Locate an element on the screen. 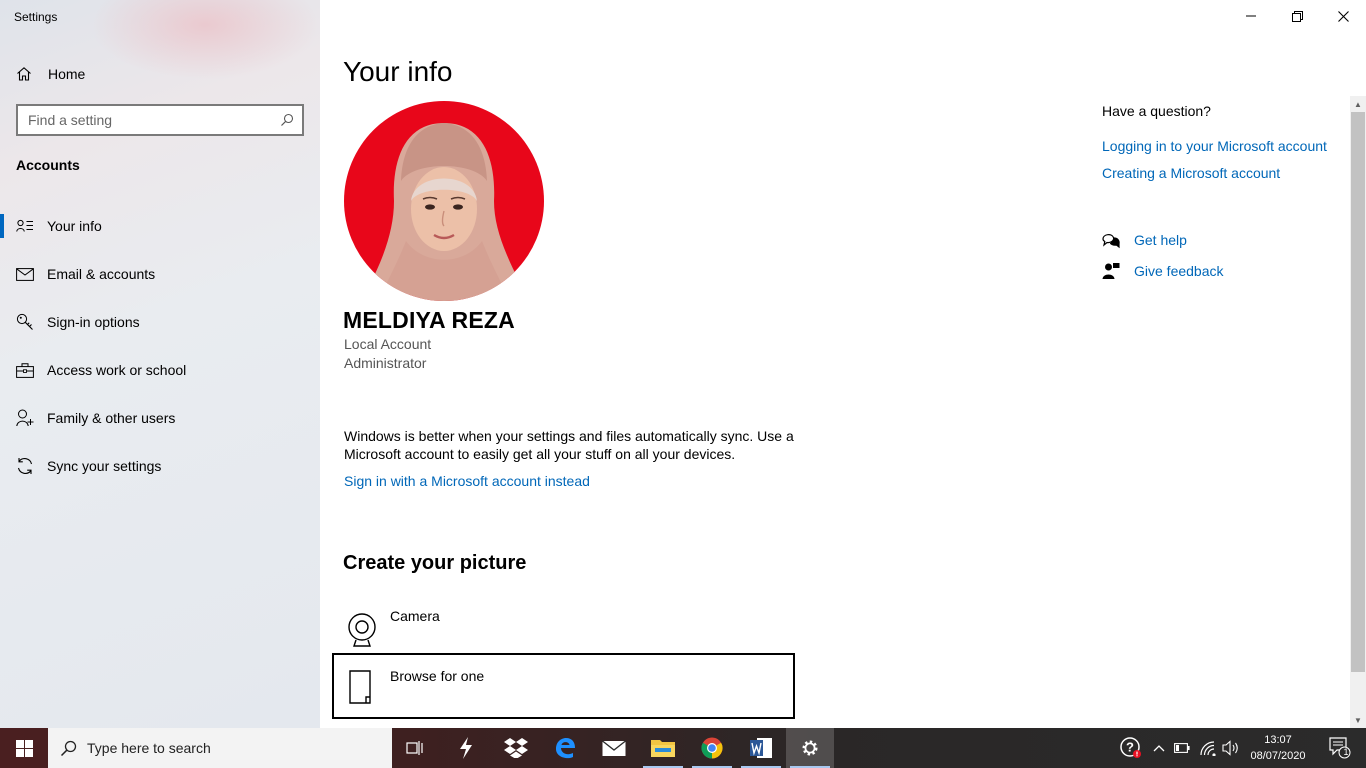  taskbar-search-input is located at coordinates (232, 748).